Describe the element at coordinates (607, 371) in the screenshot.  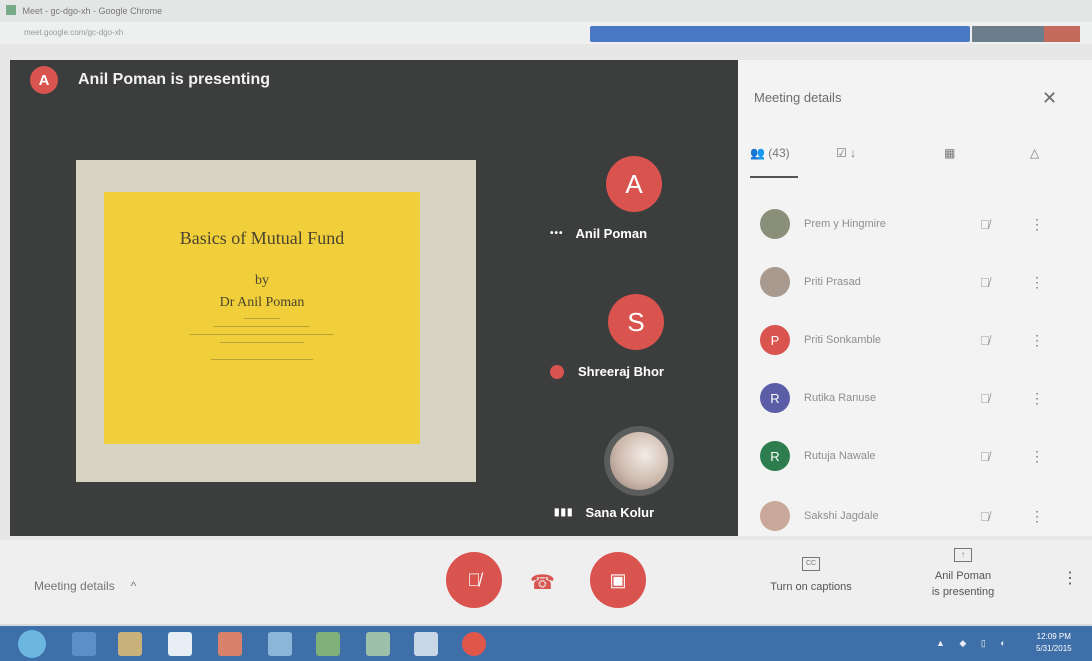
I see `tile-name-shreeraj: Shreeraj Bhor` at that location.